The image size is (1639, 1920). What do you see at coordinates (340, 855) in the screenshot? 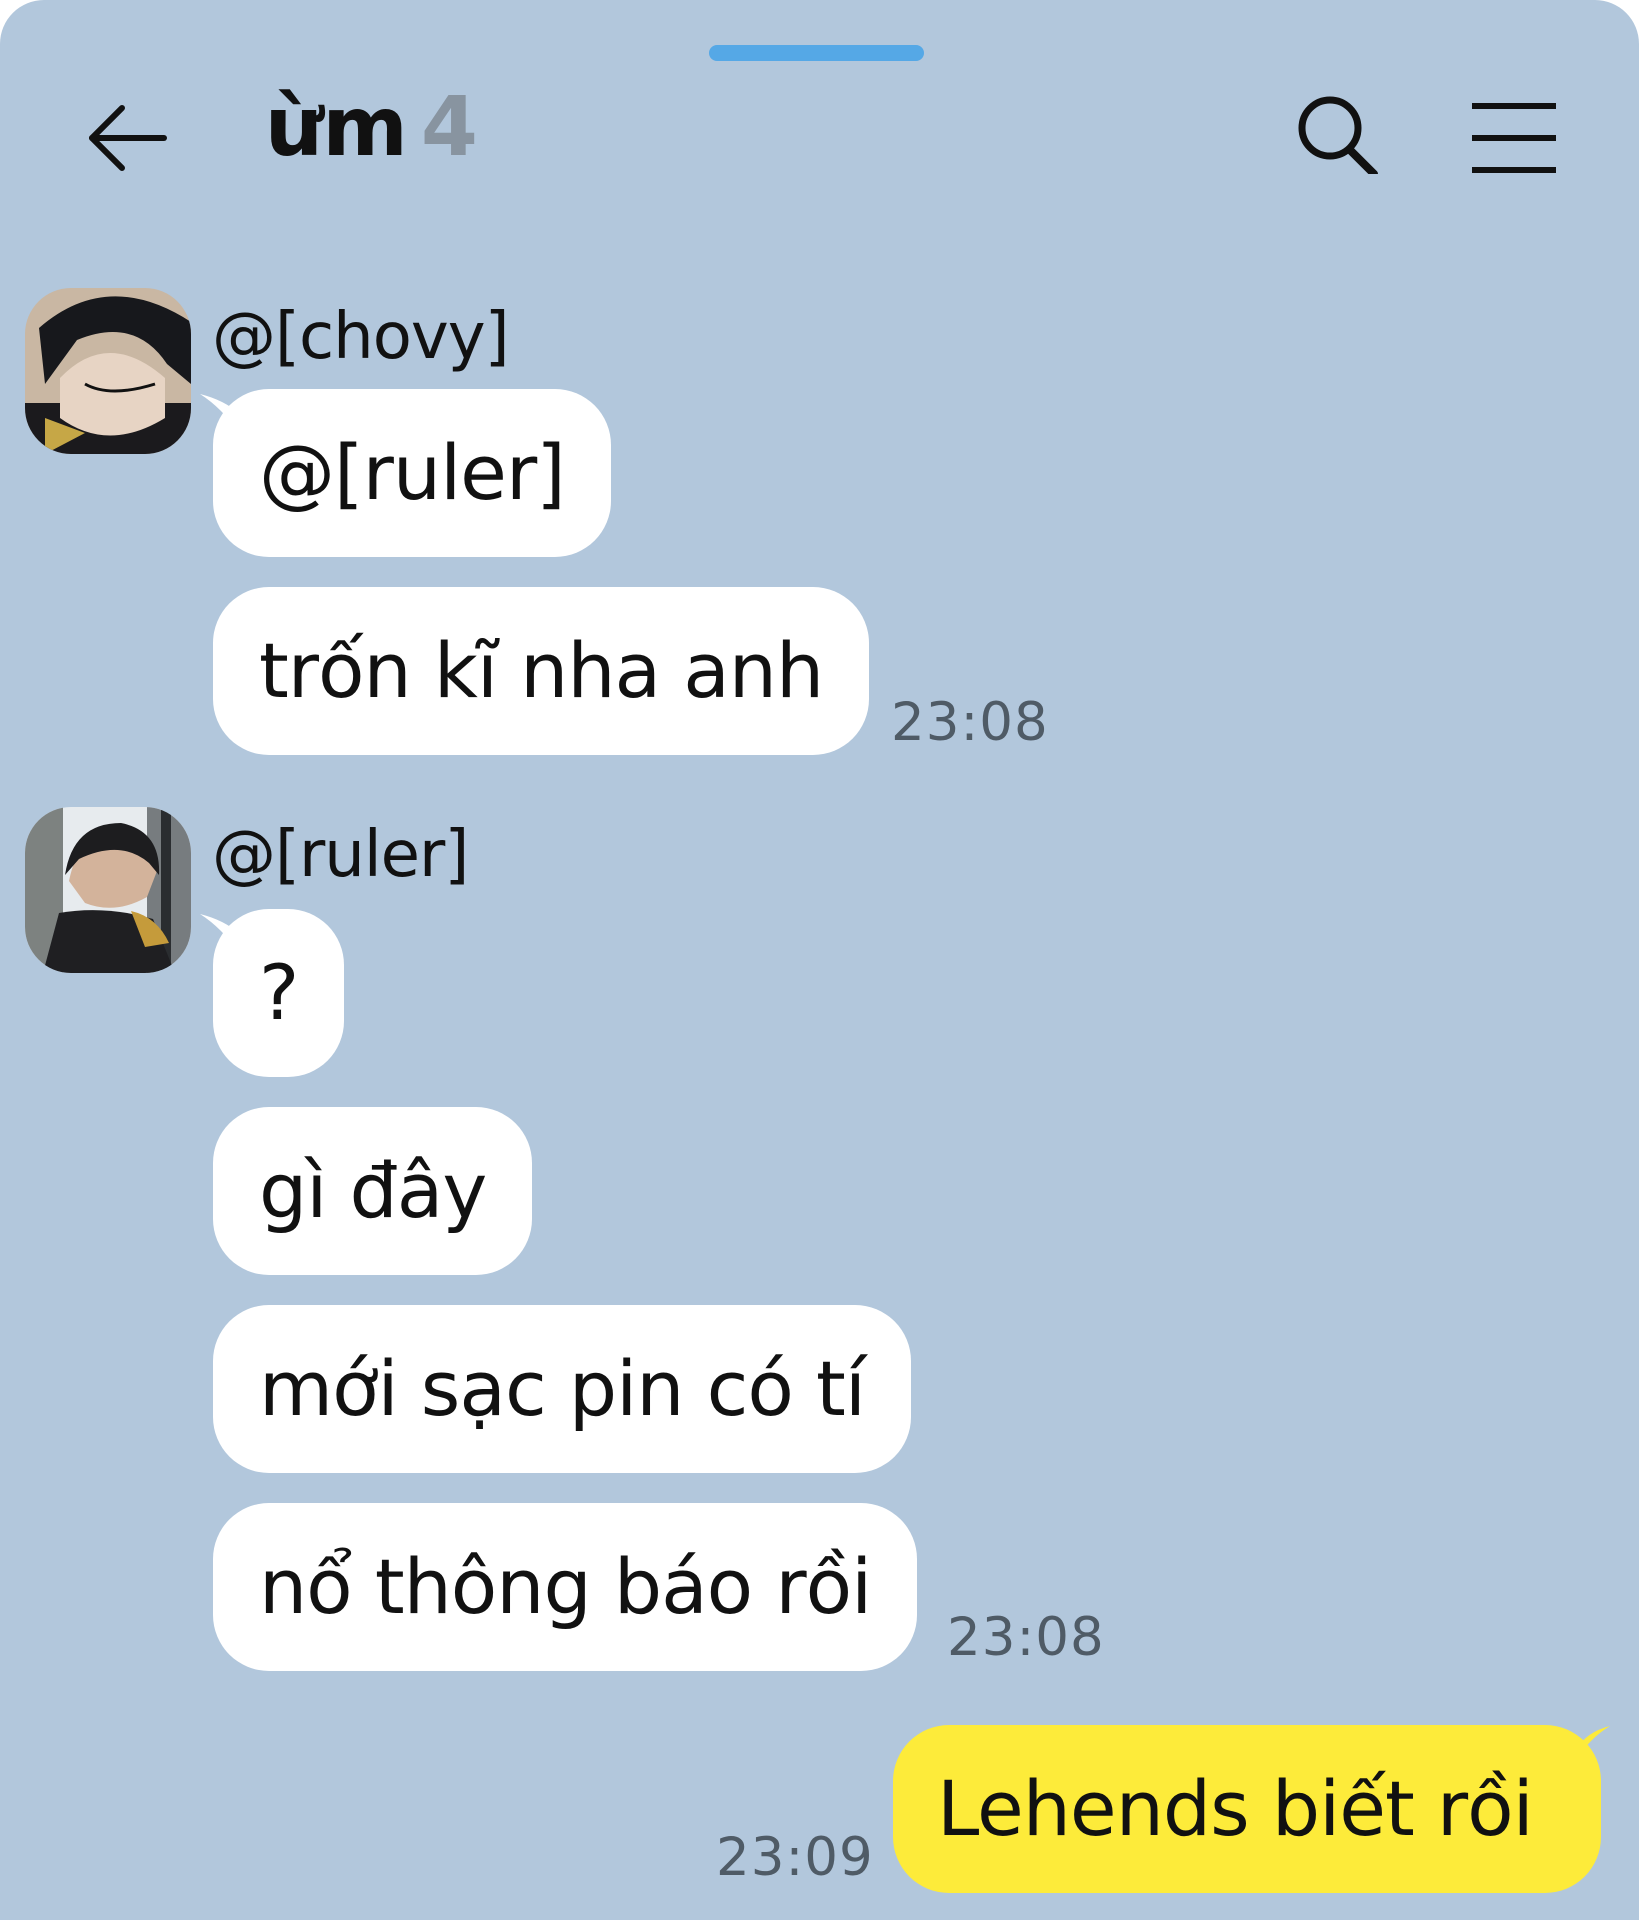
I see `sender-name: @[ruler]` at bounding box center [340, 855].